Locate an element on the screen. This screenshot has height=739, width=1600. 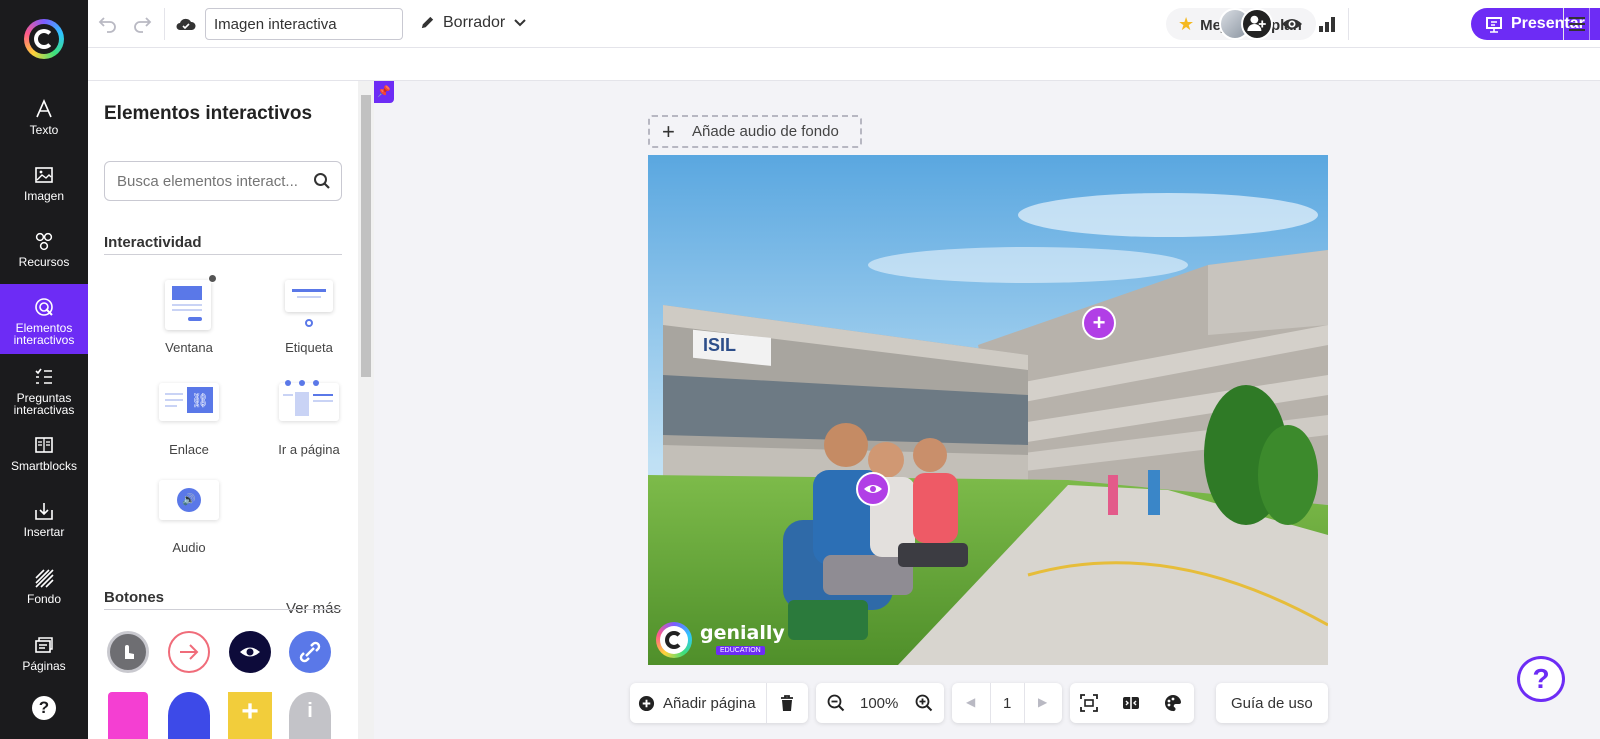
section-title-interactivity: Interactividad is located at coordinates (153, 242).